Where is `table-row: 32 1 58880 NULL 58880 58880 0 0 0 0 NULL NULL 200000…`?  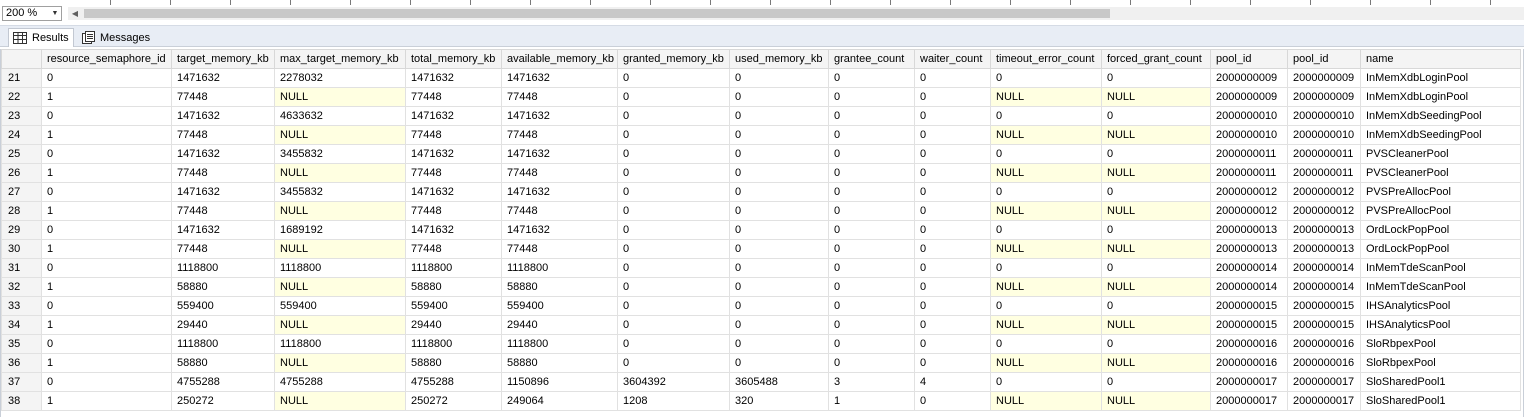 table-row: 32 1 58880 NULL 58880 58880 0 0 0 0 NULL NULL 200000… is located at coordinates (761, 287).